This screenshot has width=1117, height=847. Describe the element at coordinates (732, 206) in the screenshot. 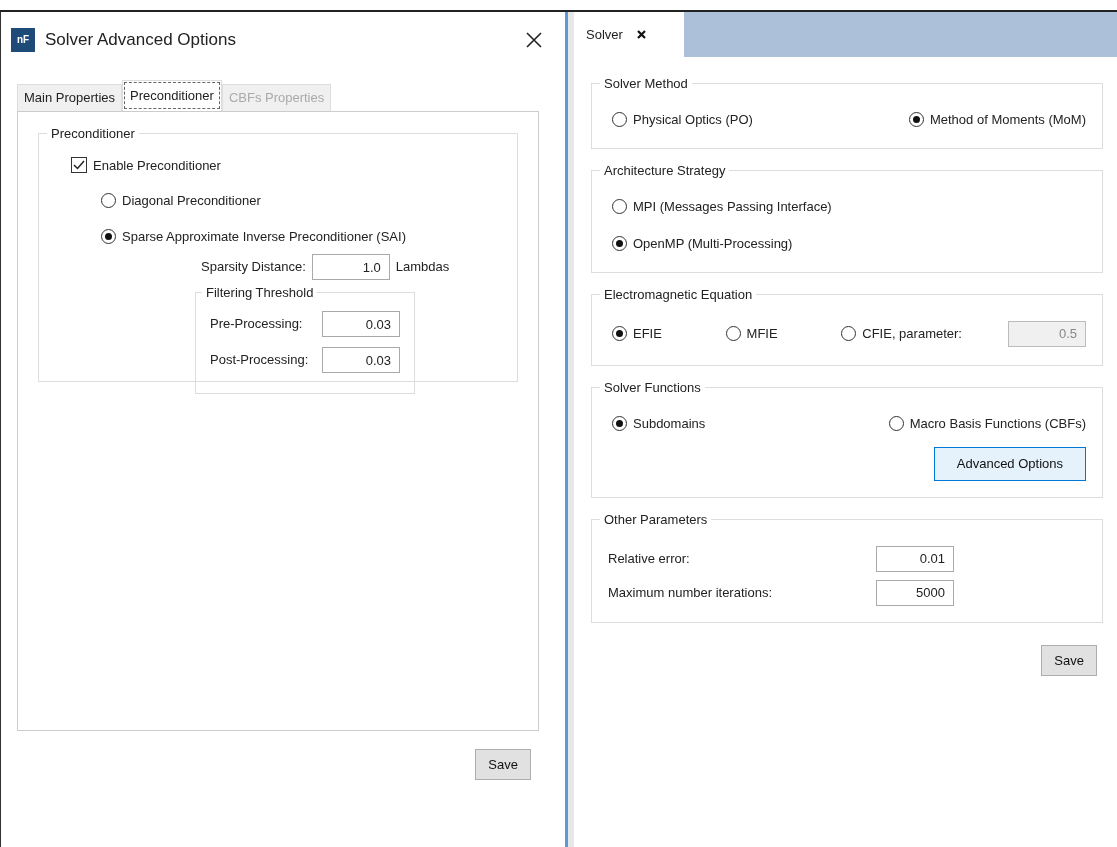

I see `radio-label: MPI (Messages Passing Interface)` at that location.